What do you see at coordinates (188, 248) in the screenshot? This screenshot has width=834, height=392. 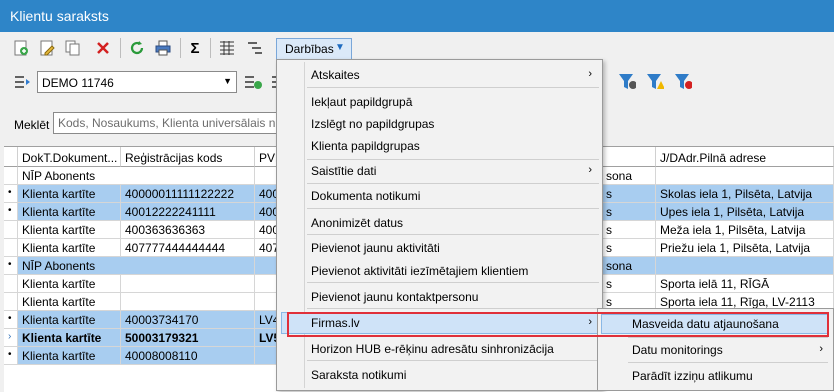 I see `cell-regcode: 407777444444444` at bounding box center [188, 248].